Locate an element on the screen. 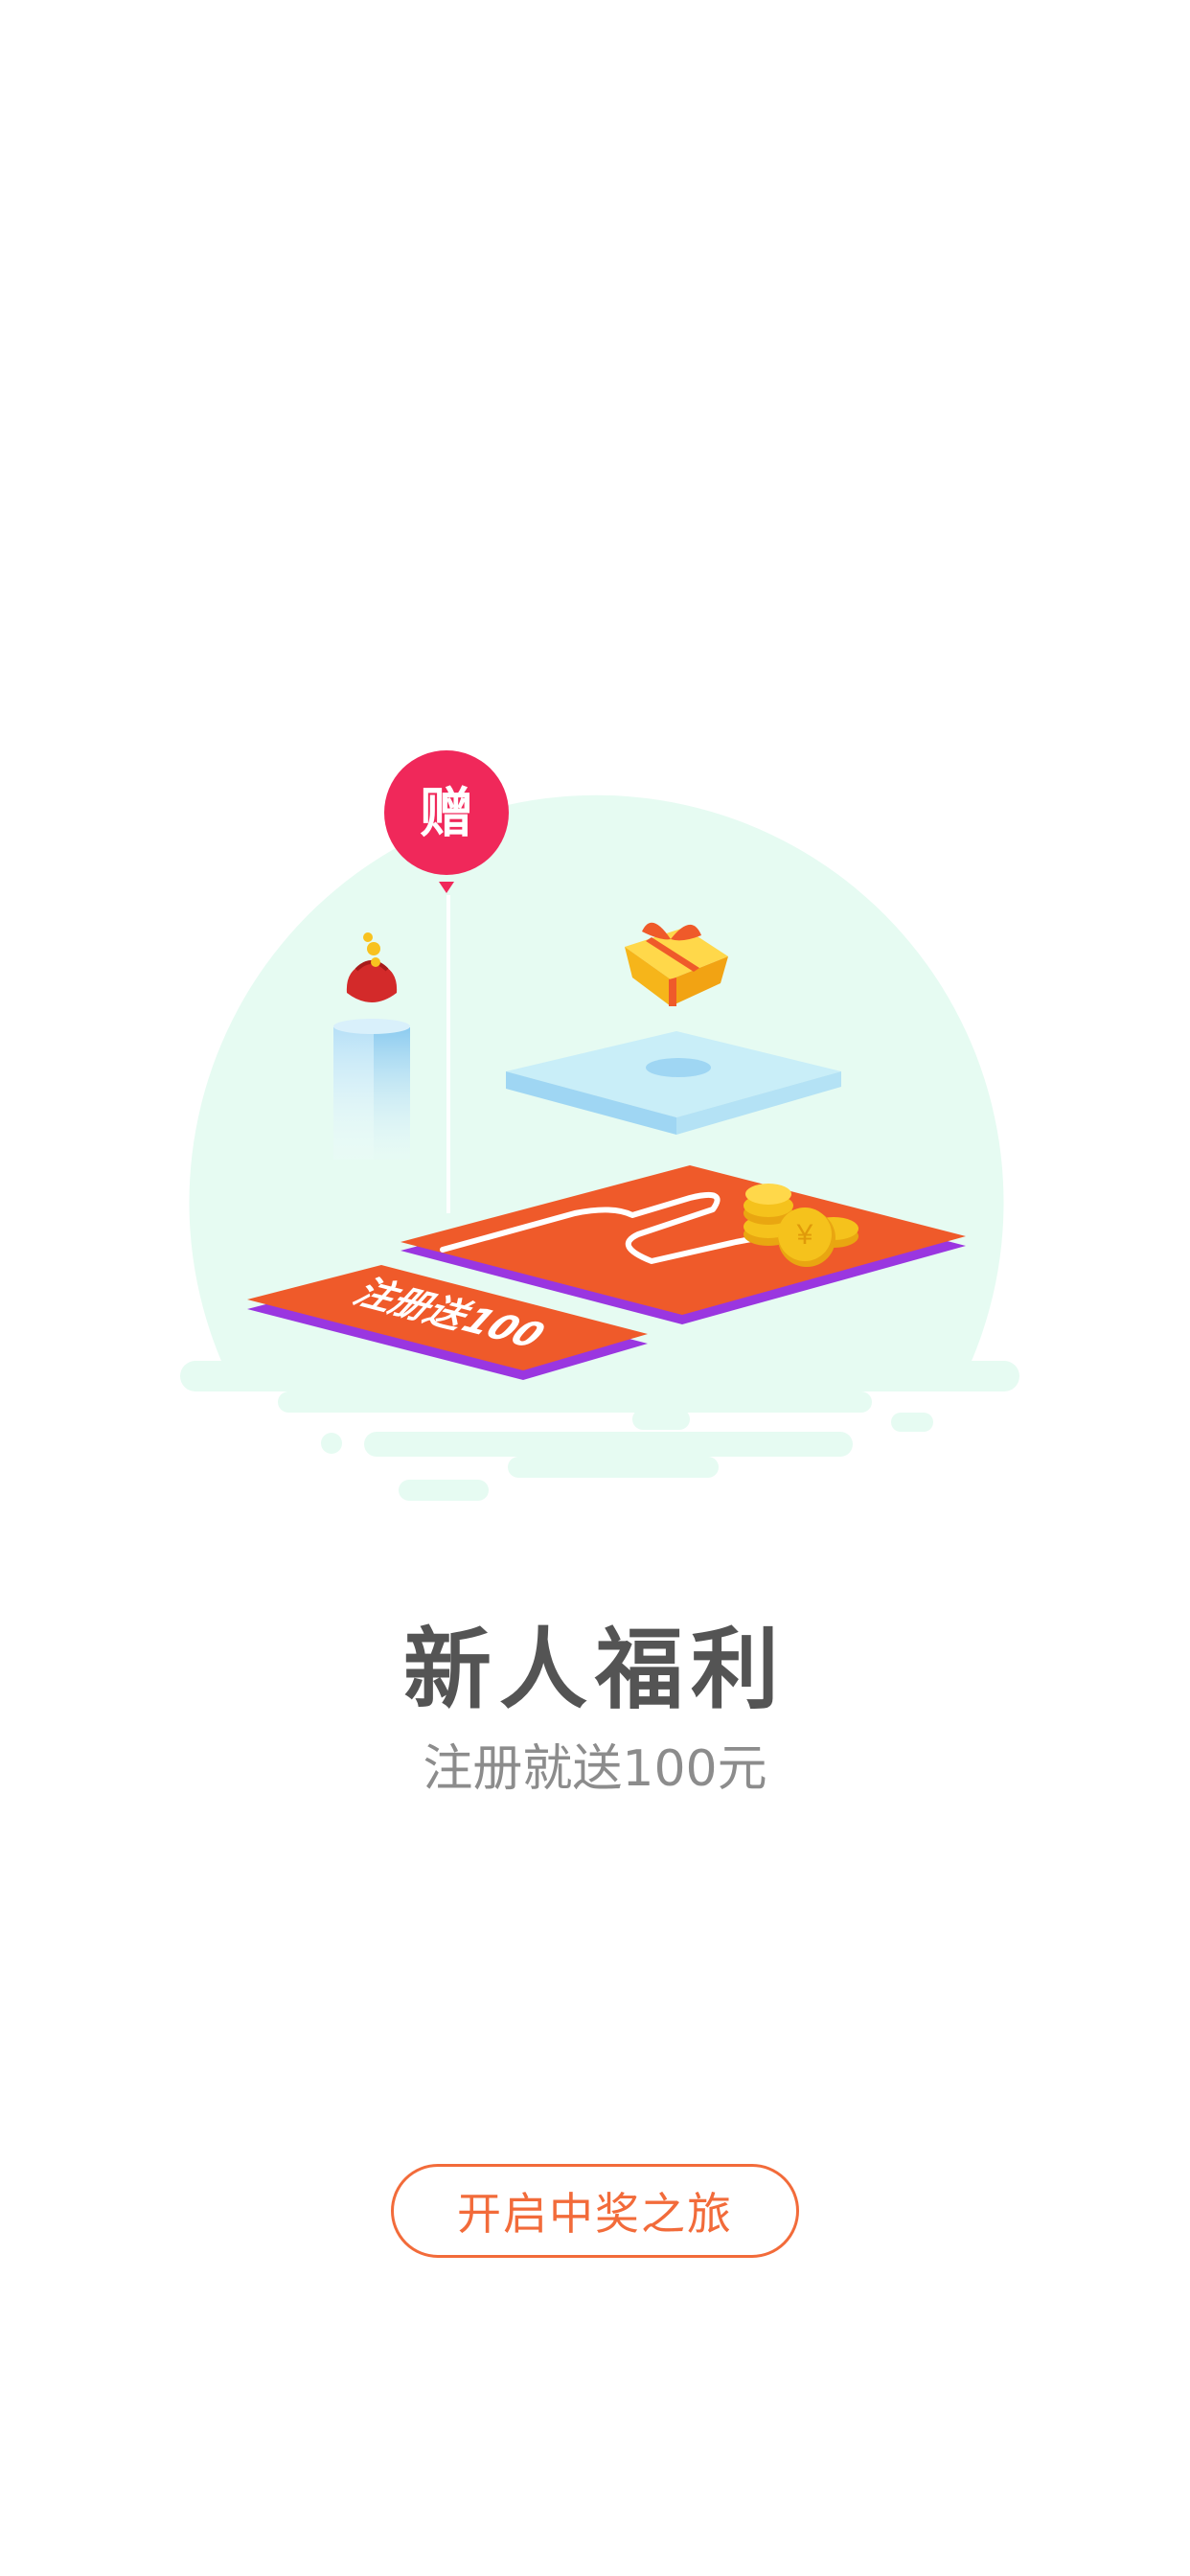  page-subtitle: 注册就送100元 is located at coordinates (595, 1769).